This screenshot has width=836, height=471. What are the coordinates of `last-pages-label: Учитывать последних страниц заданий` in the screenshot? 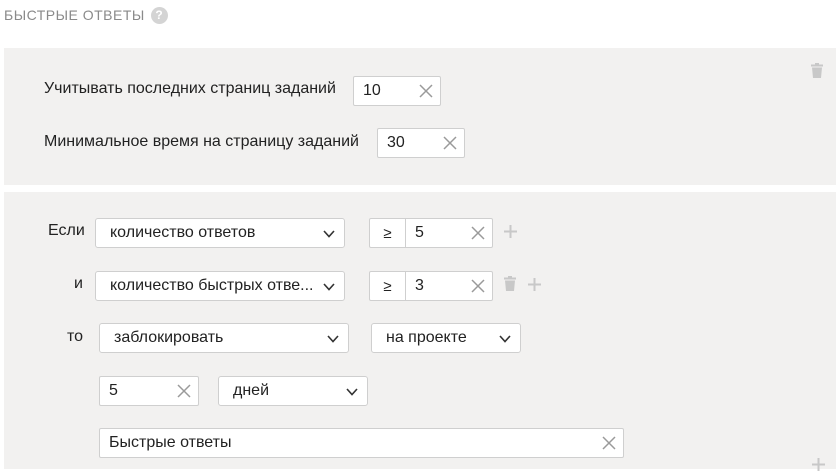 It's located at (190, 88).